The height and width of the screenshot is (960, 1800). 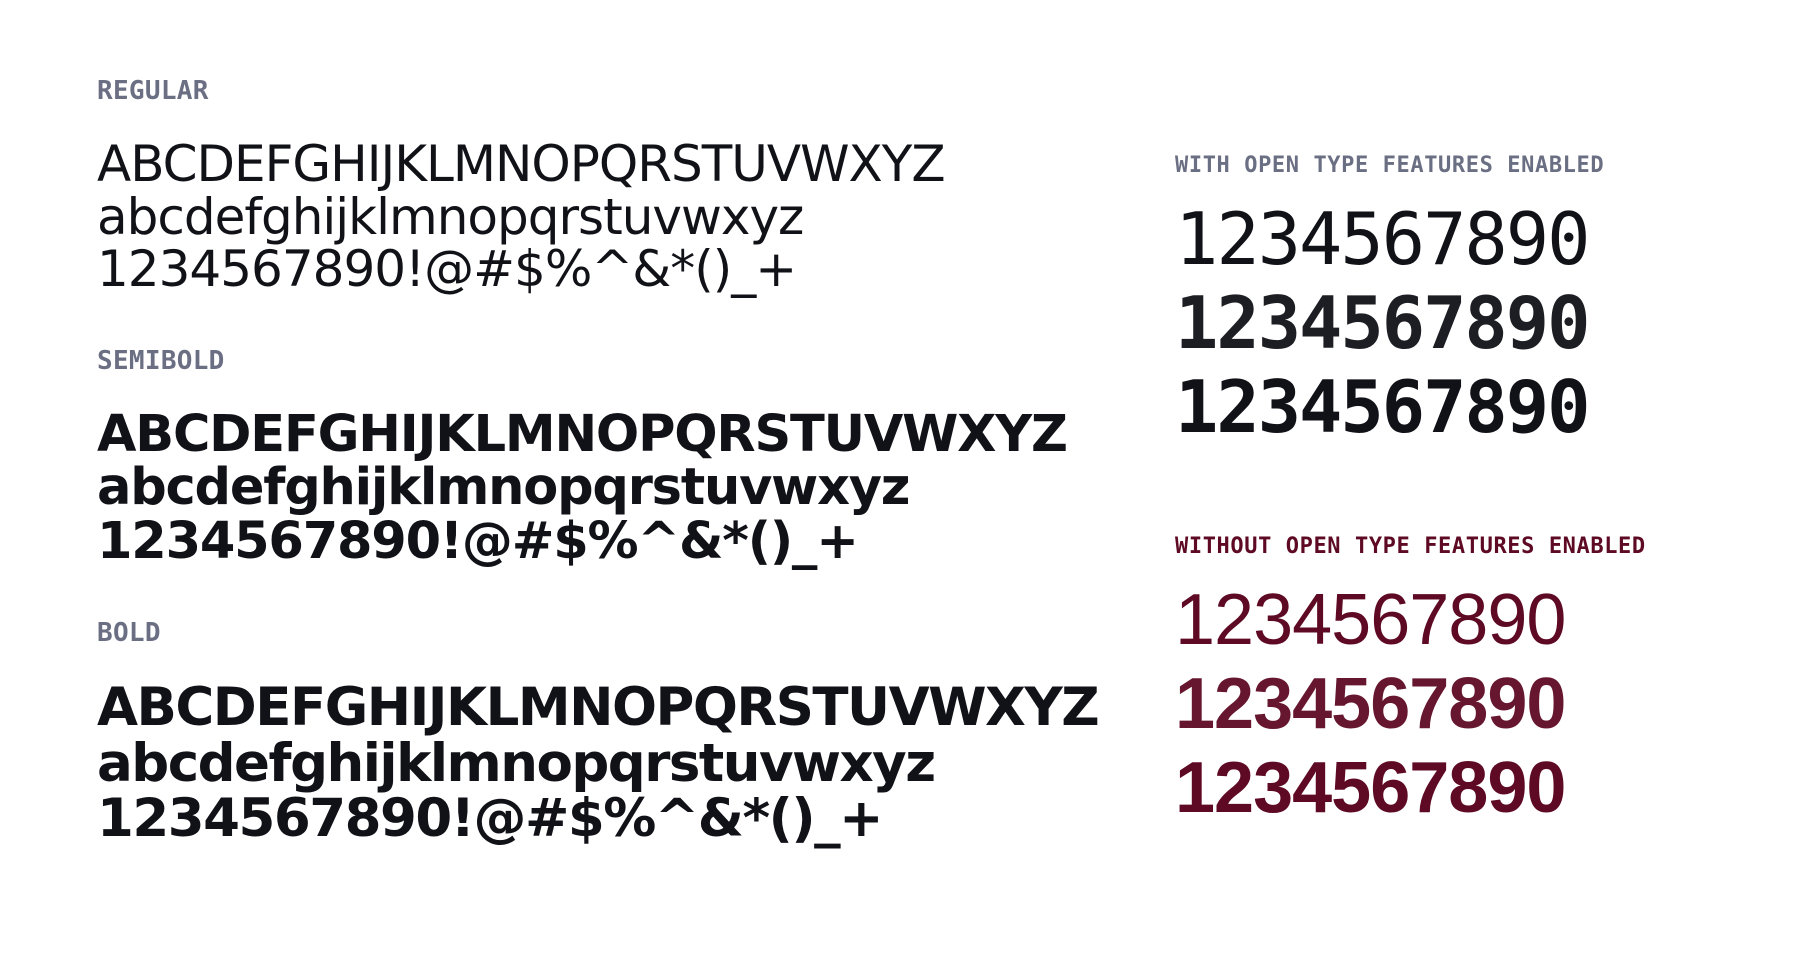 What do you see at coordinates (1390, 165) in the screenshot?
I see `with-features-label: WITH OPEN TYPE FEATURES ENABLED` at bounding box center [1390, 165].